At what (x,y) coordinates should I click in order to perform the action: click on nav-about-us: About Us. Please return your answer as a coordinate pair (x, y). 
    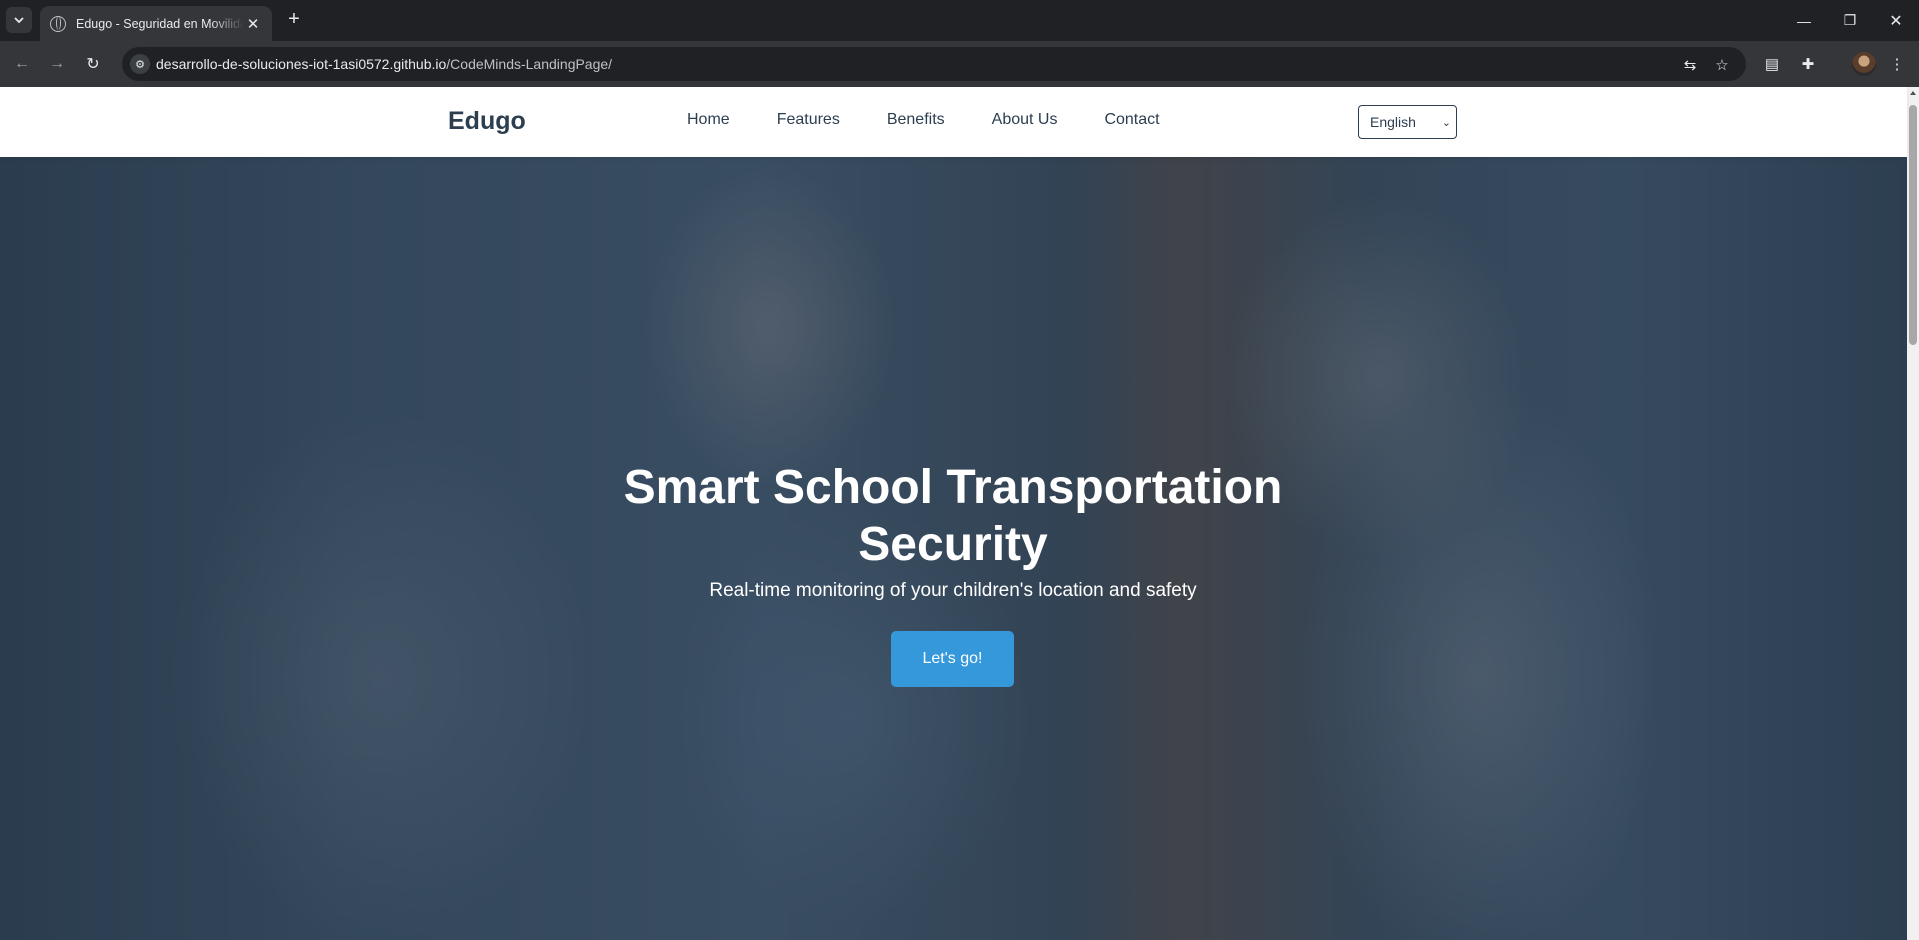
    Looking at the image, I should click on (1025, 120).